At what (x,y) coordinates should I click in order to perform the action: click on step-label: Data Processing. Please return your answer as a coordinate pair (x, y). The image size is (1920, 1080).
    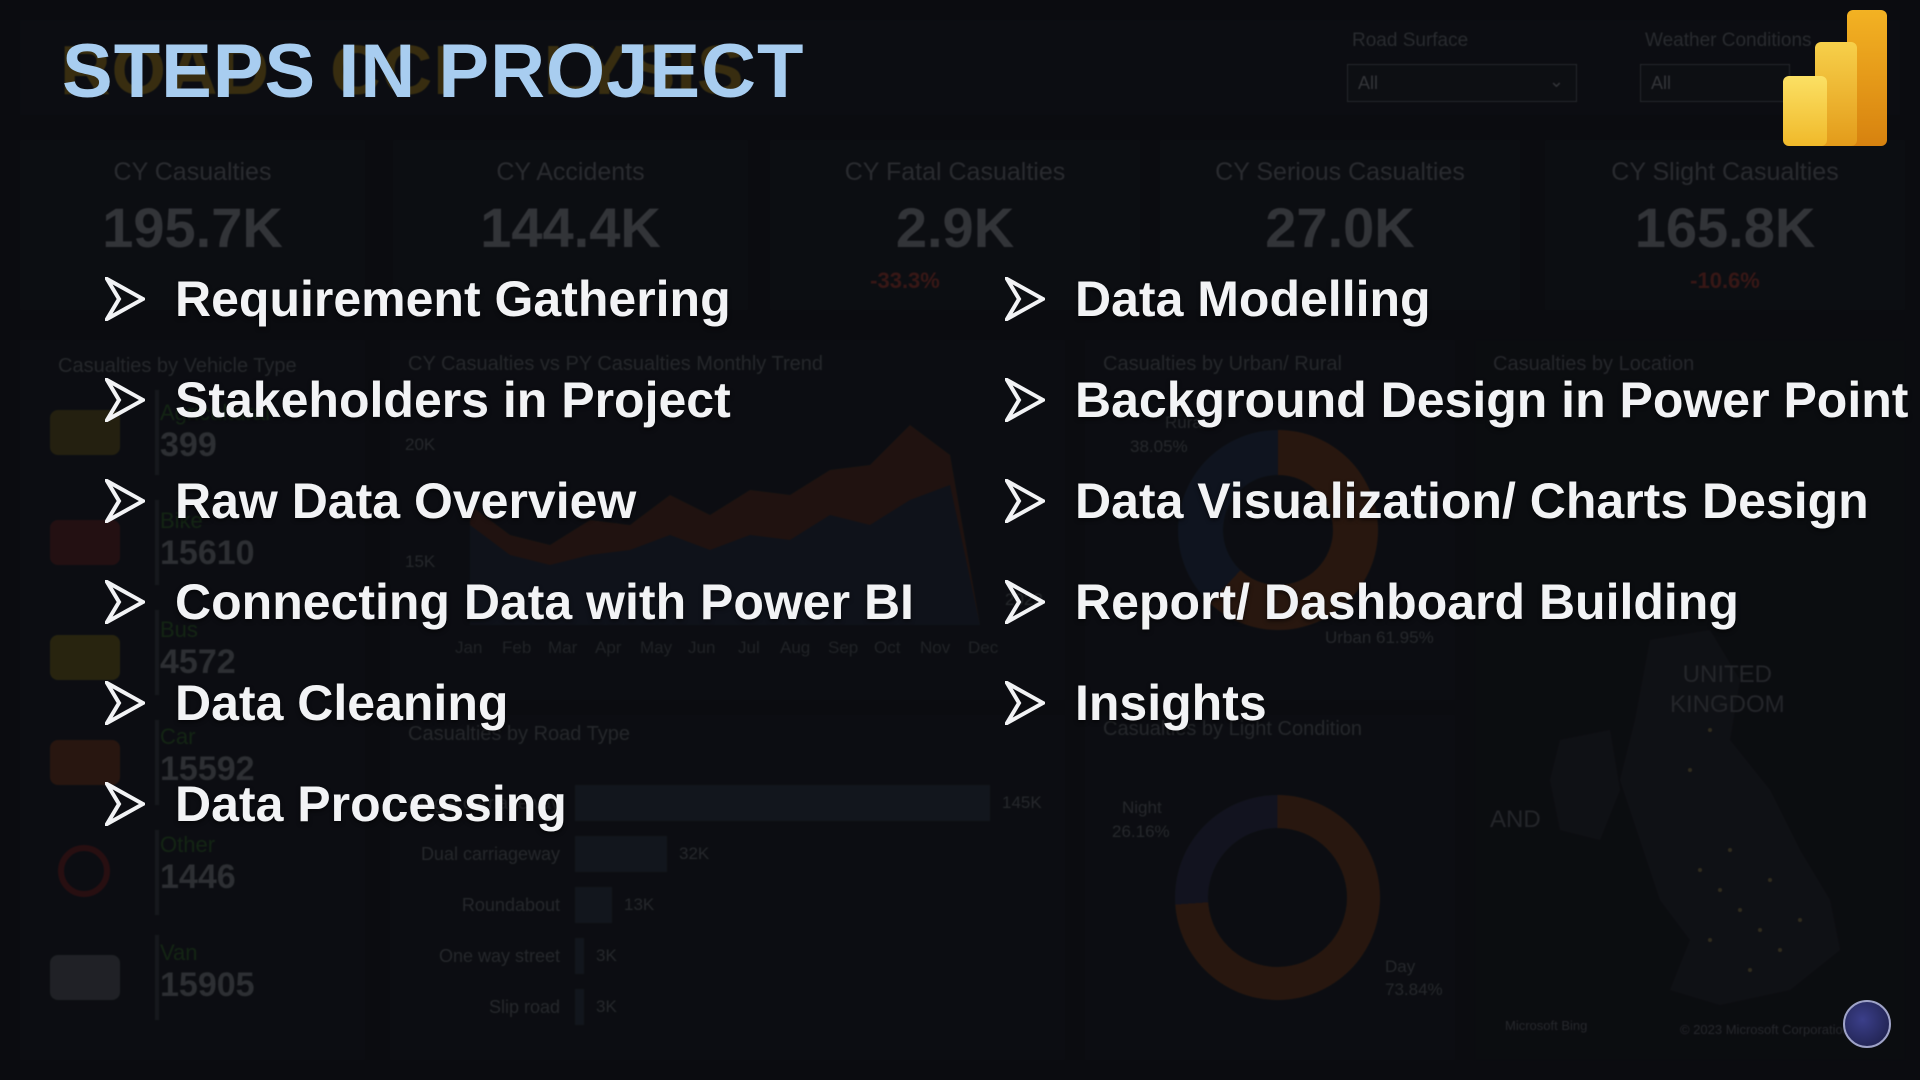
    Looking at the image, I should click on (371, 803).